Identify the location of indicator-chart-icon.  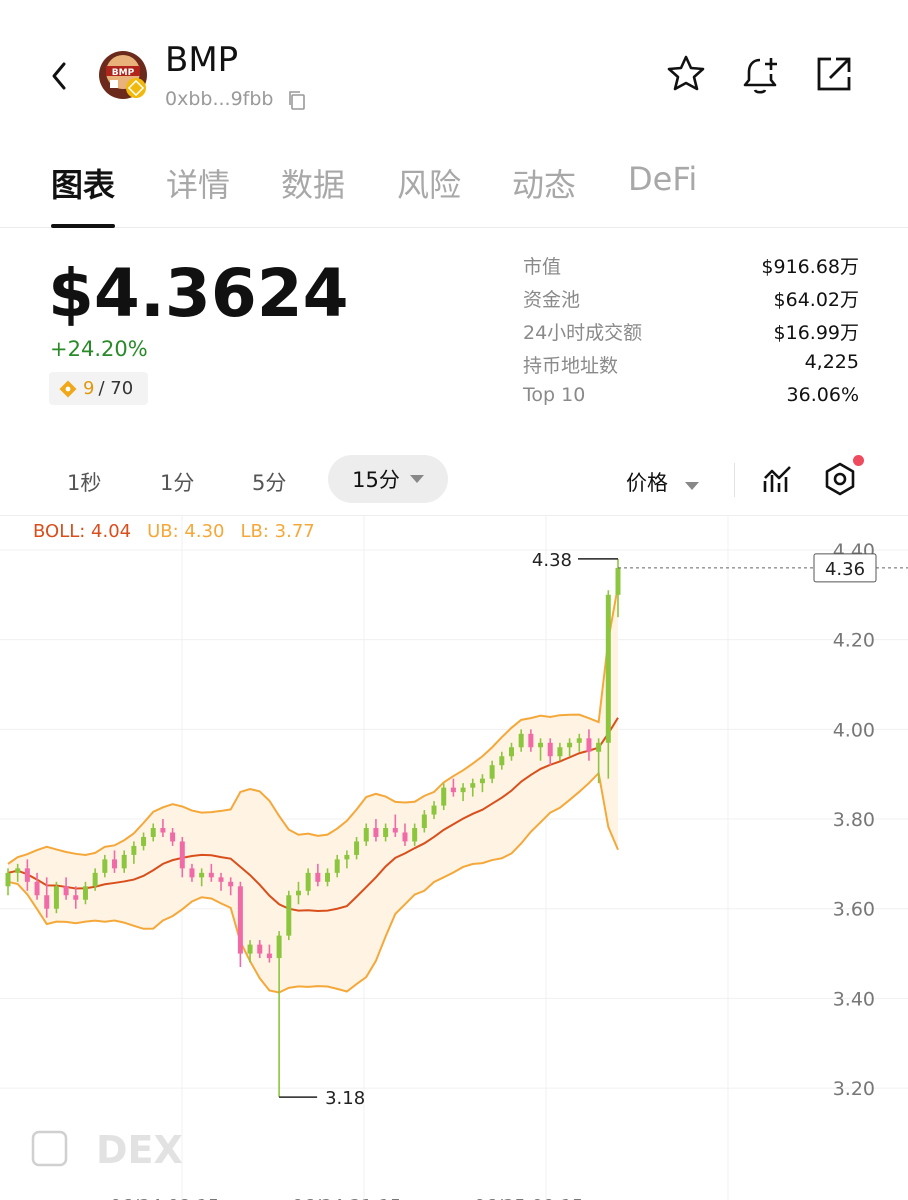
(777, 479).